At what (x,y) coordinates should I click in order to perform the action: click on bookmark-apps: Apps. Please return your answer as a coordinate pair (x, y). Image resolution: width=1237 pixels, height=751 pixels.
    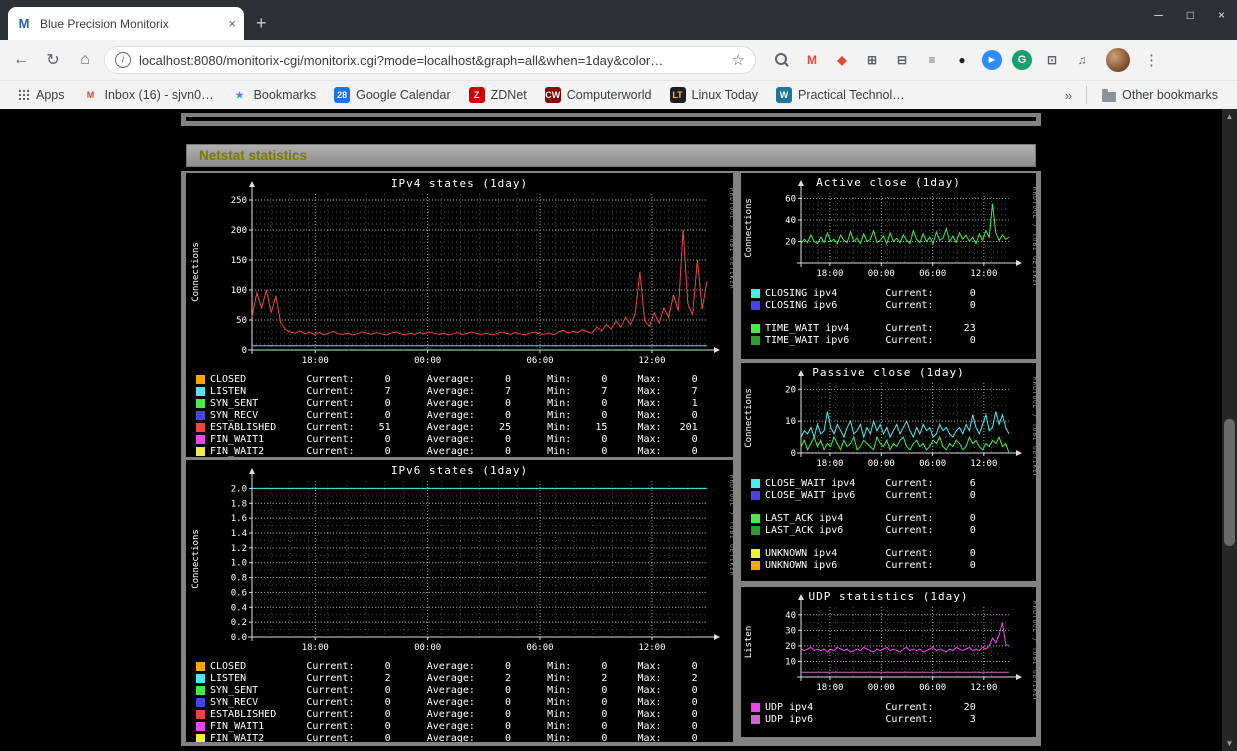
    Looking at the image, I should click on (42, 95).